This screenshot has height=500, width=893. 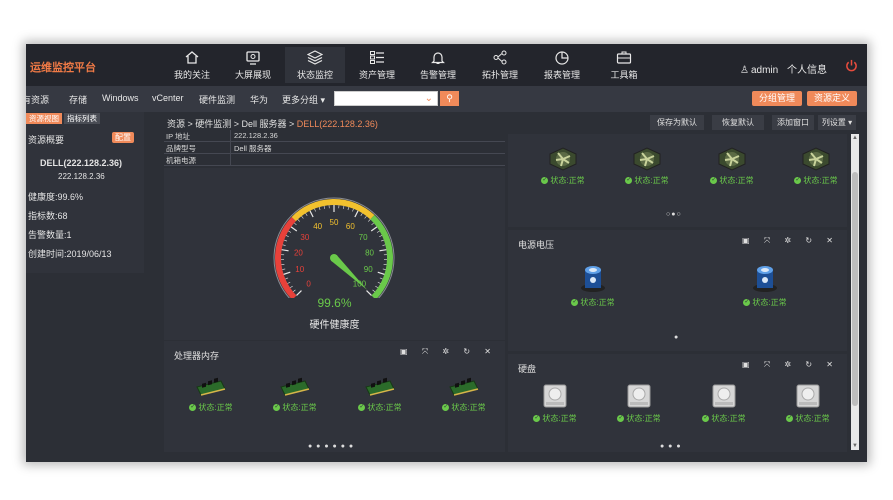 I want to click on layers-icon, so click(x=315, y=57).